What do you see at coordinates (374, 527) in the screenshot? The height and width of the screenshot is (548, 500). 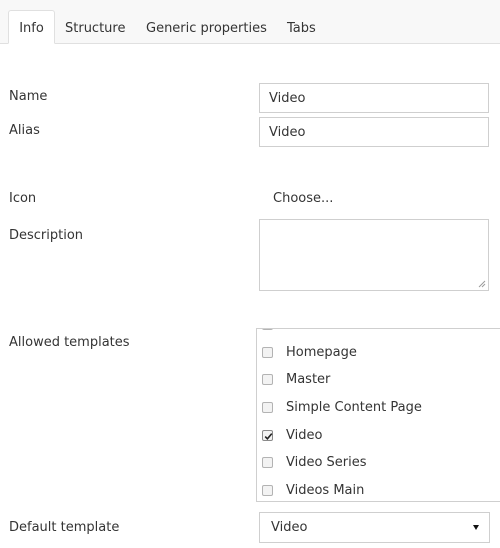 I see `default-template-select: Video` at bounding box center [374, 527].